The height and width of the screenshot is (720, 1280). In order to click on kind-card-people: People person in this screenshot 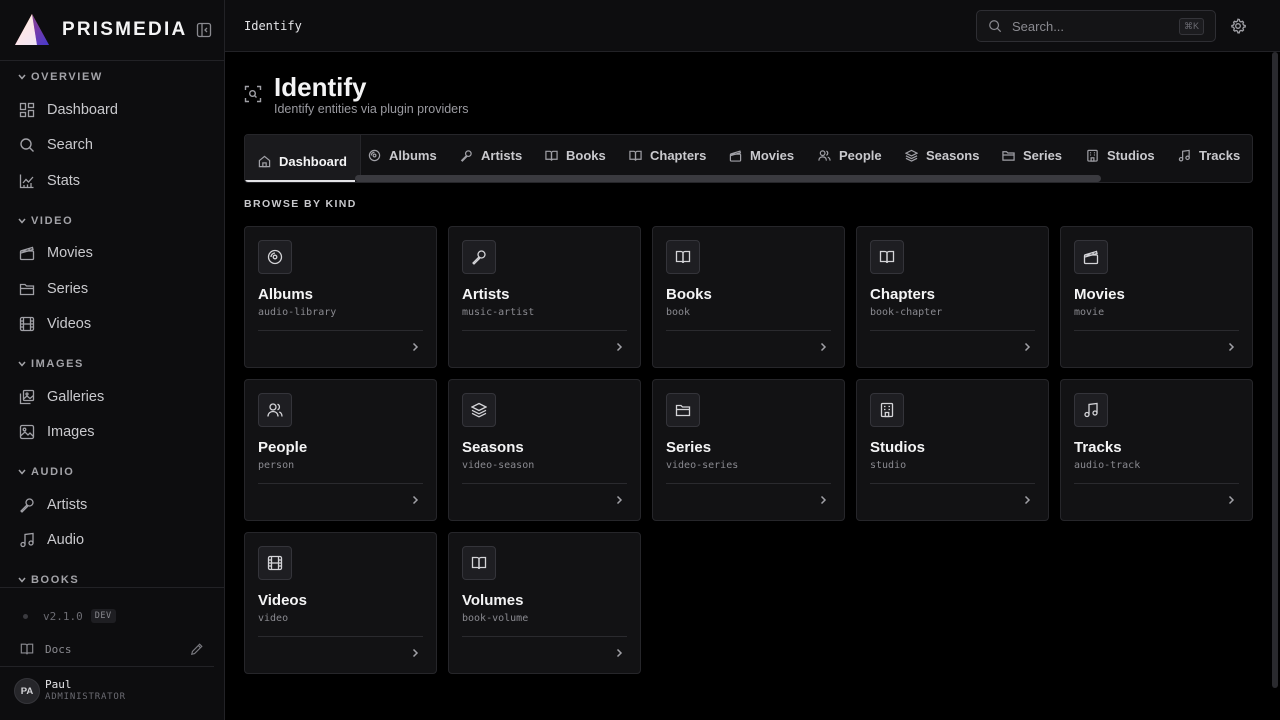, I will do `click(340, 450)`.